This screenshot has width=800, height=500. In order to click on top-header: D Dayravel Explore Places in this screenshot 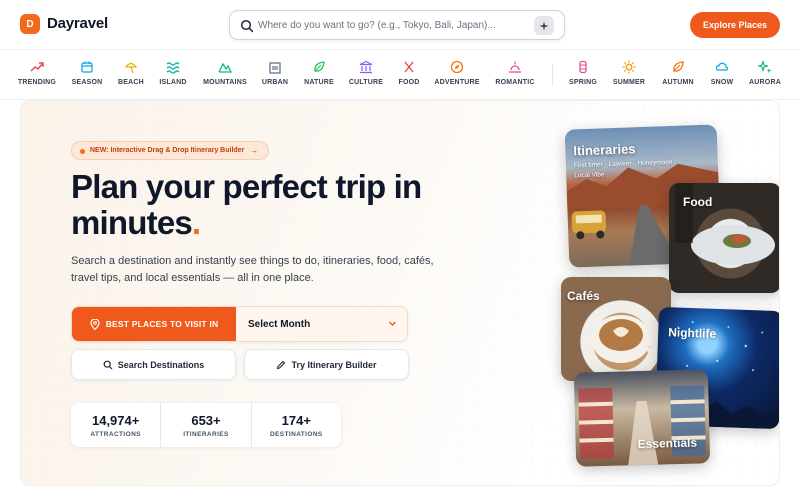, I will do `click(400, 25)`.